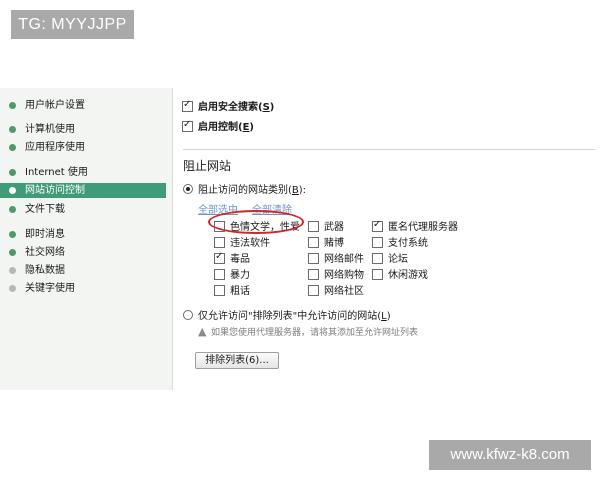 This screenshot has height=480, width=600. What do you see at coordinates (50, 288) in the screenshot?
I see `sidebar-item-label: 关键字使用` at bounding box center [50, 288].